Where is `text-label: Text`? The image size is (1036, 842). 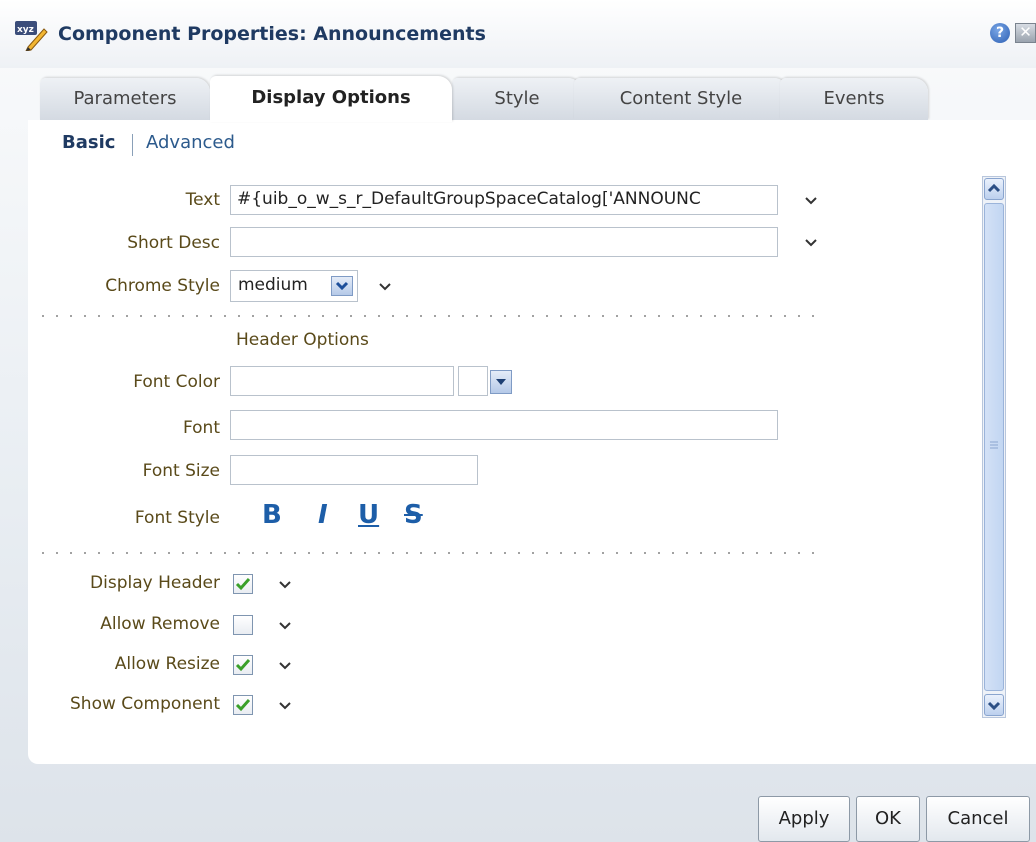
text-label: Text is located at coordinates (202, 200).